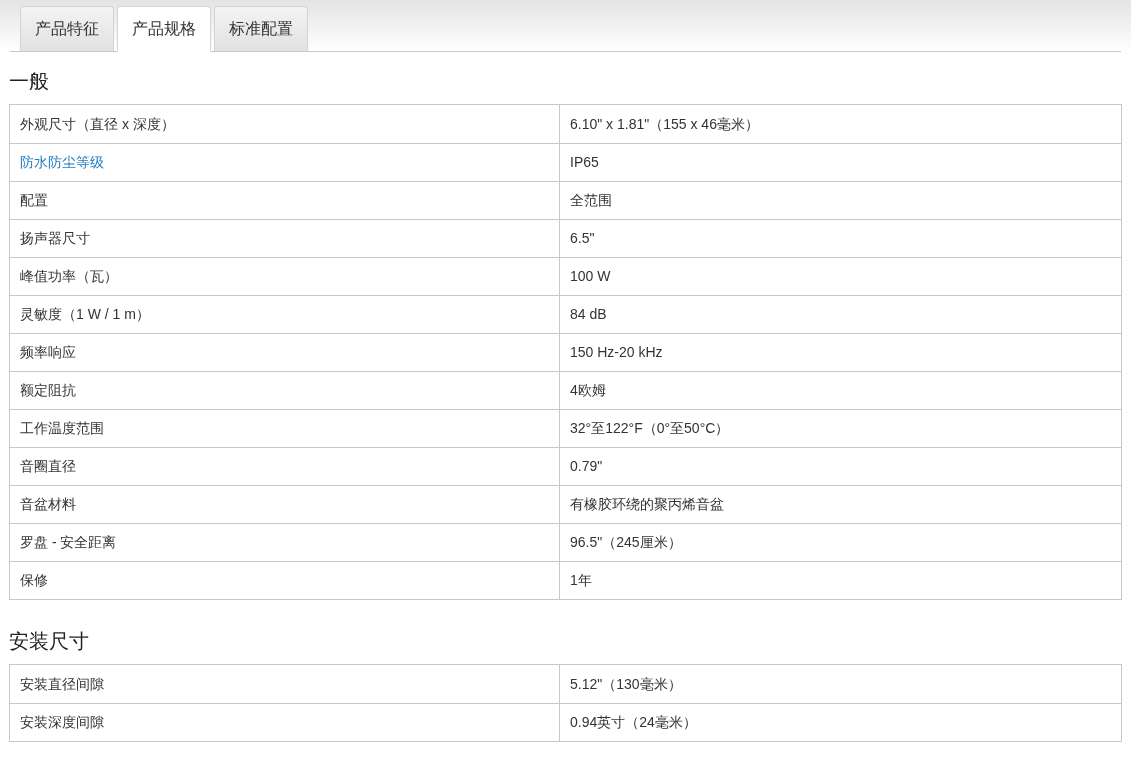  What do you see at coordinates (62, 428) in the screenshot?
I see `spec-label: 工作温度范围` at bounding box center [62, 428].